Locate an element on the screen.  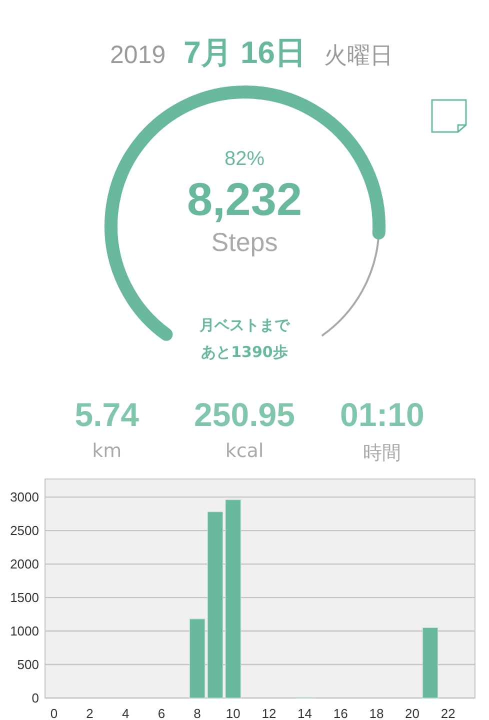
y-tick-label: 2000 is located at coordinates (24, 564).